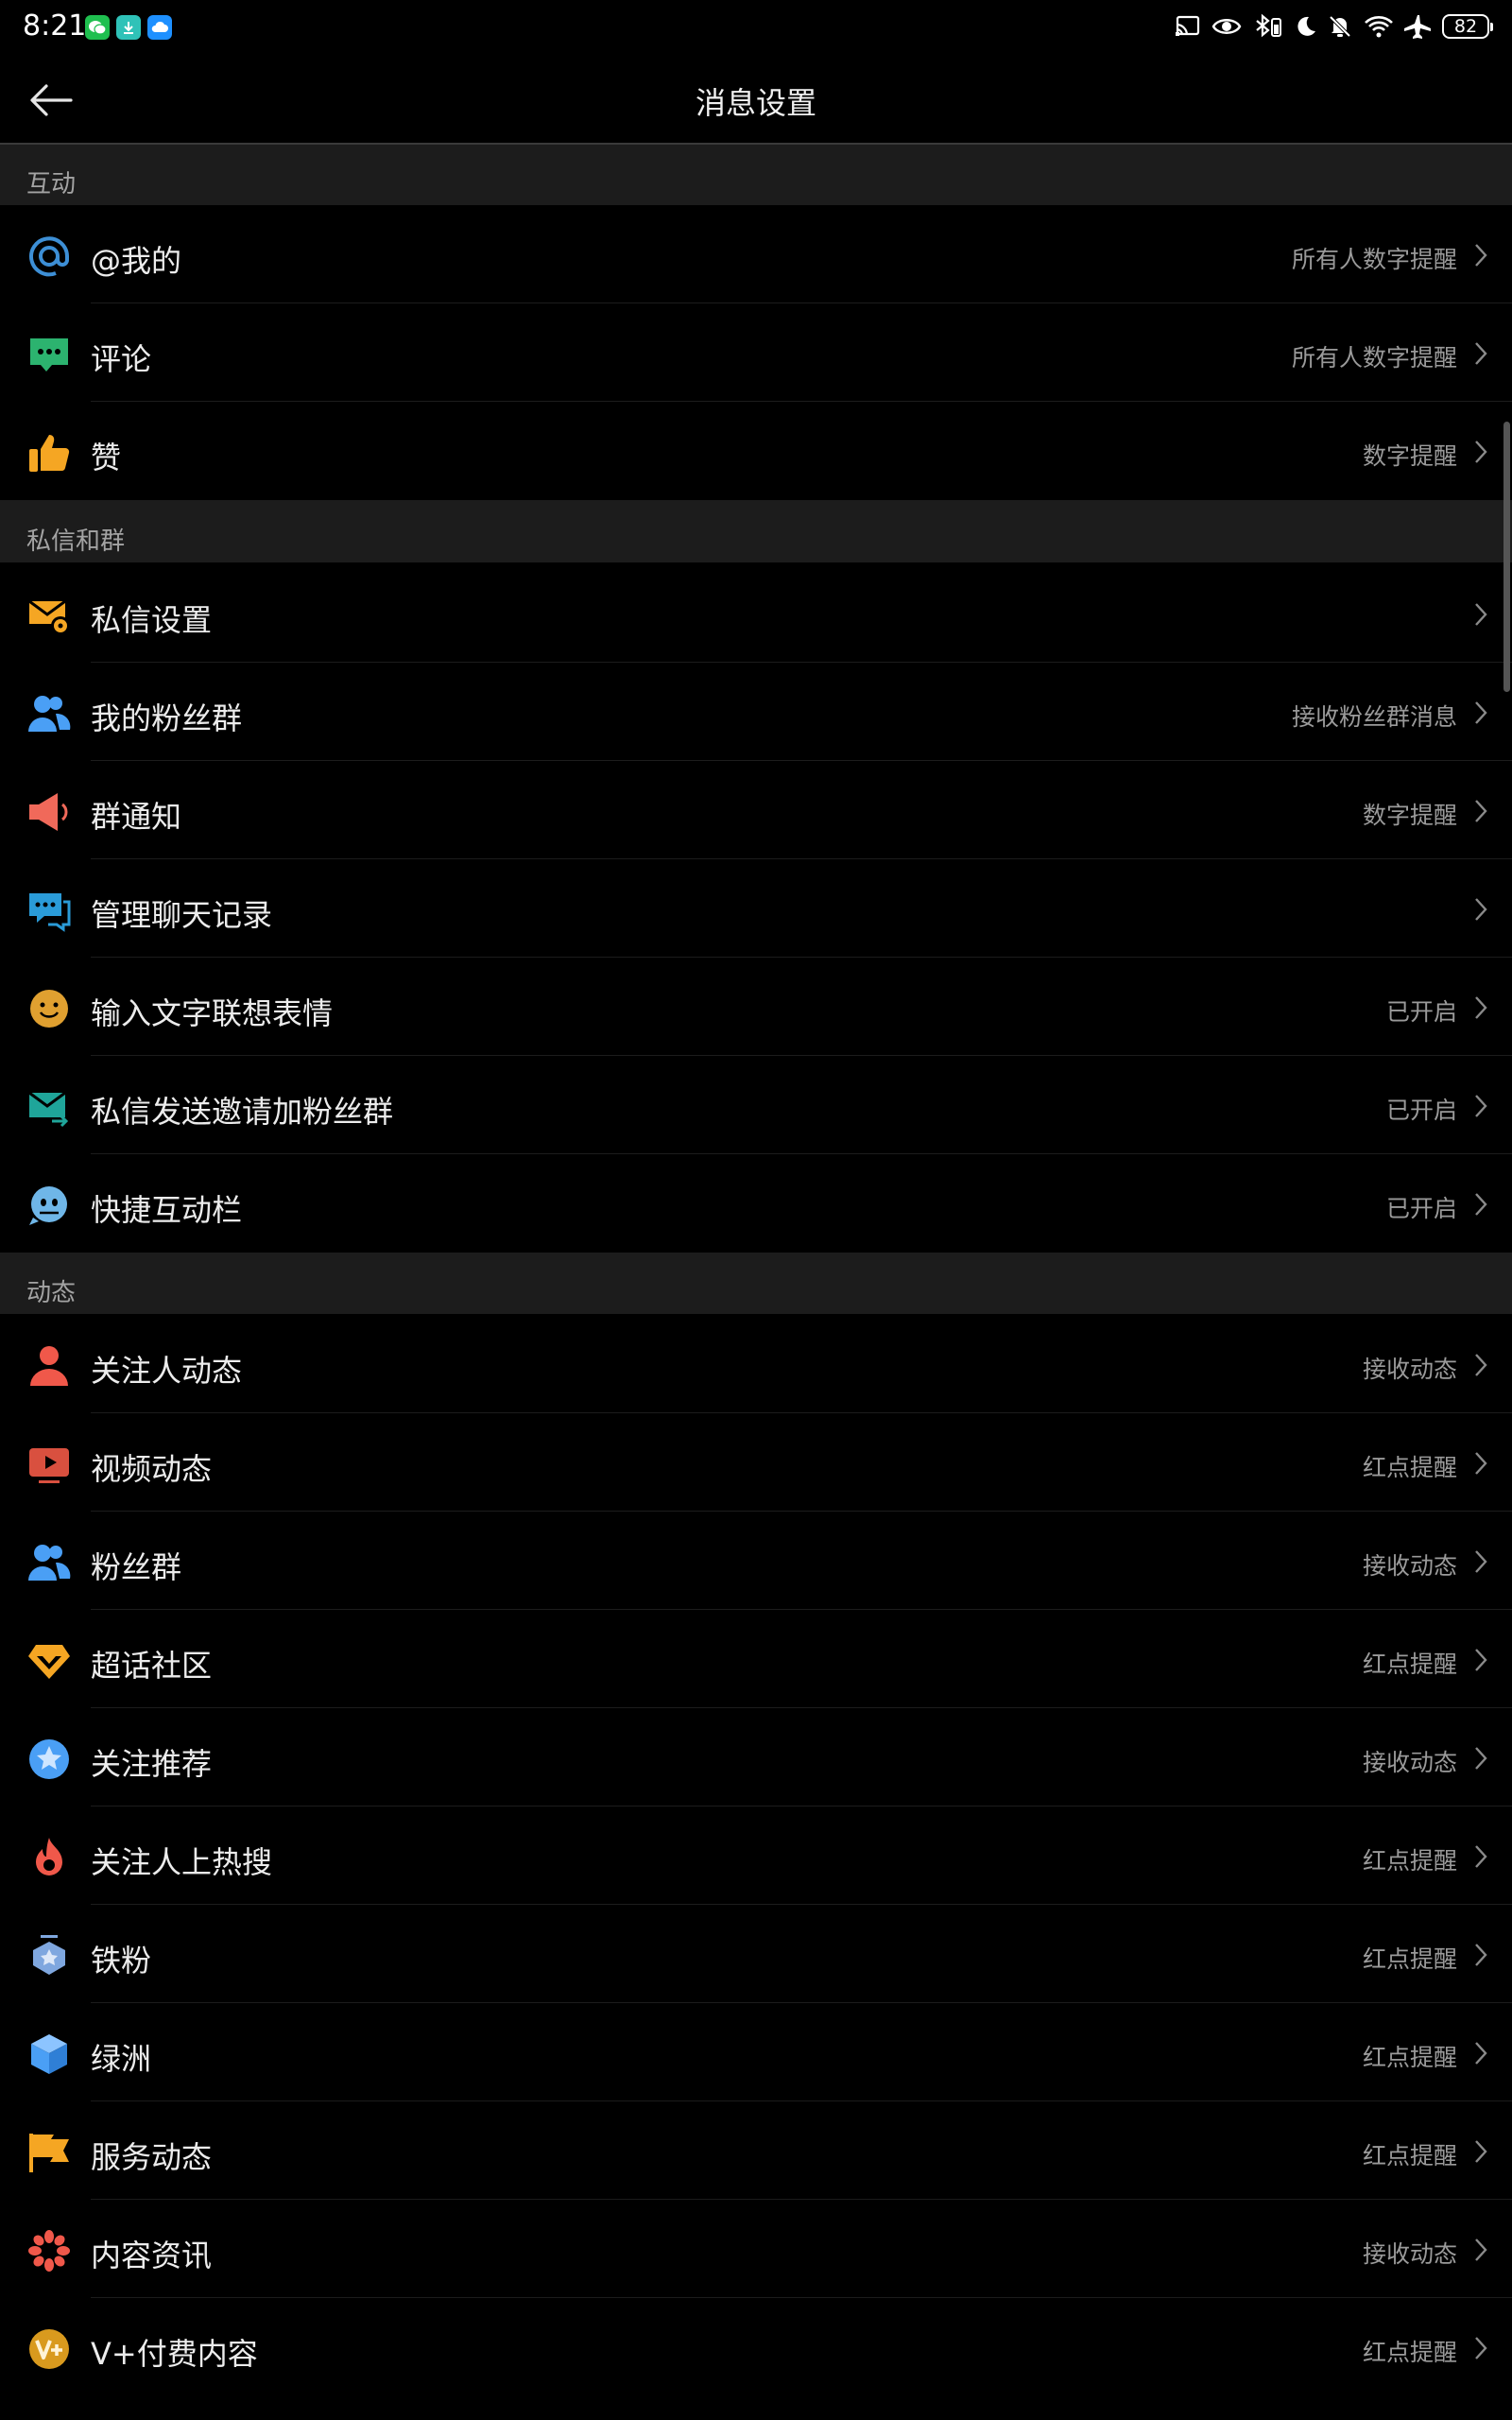  I want to click on setting-label: 内容资讯, so click(152, 2255).